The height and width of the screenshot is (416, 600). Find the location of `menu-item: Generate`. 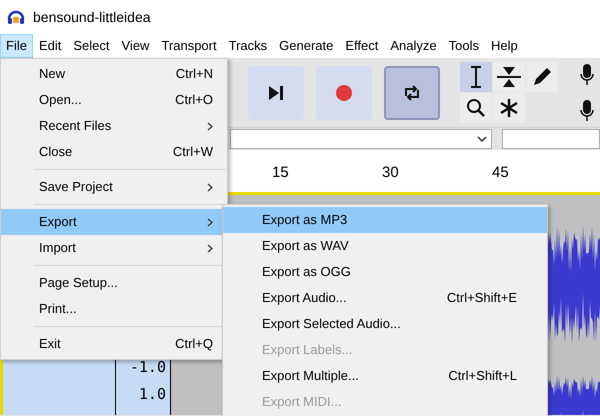

menu-item: Generate is located at coordinates (306, 46).